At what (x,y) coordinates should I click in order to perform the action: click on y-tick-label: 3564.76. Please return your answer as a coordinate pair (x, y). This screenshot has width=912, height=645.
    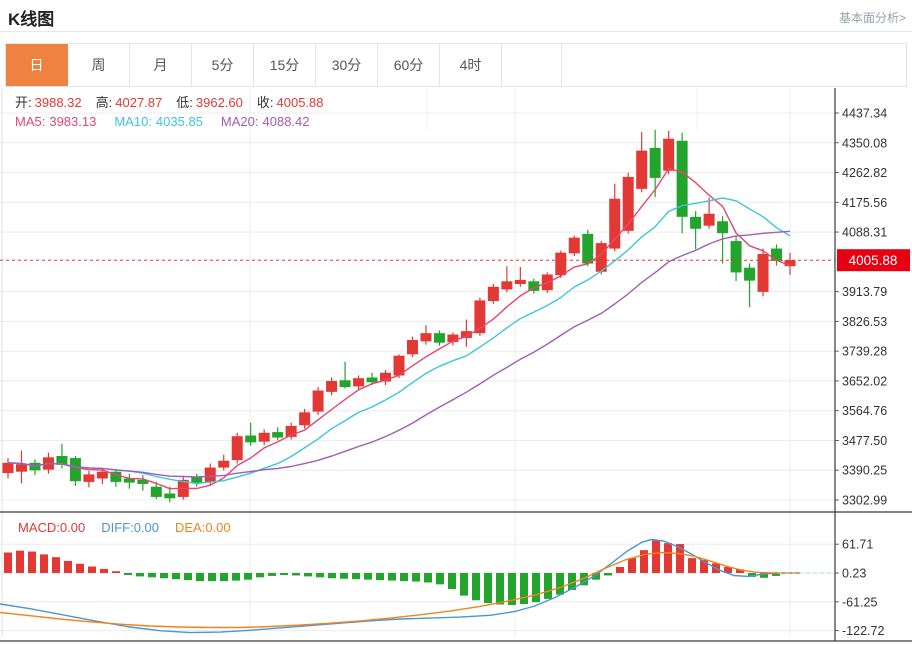
    Looking at the image, I should click on (864, 411).